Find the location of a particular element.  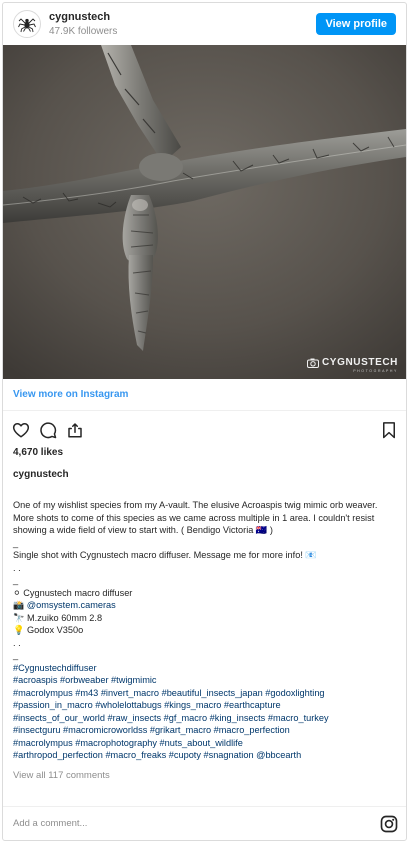

camera-logo-icon is located at coordinates (312, 363).